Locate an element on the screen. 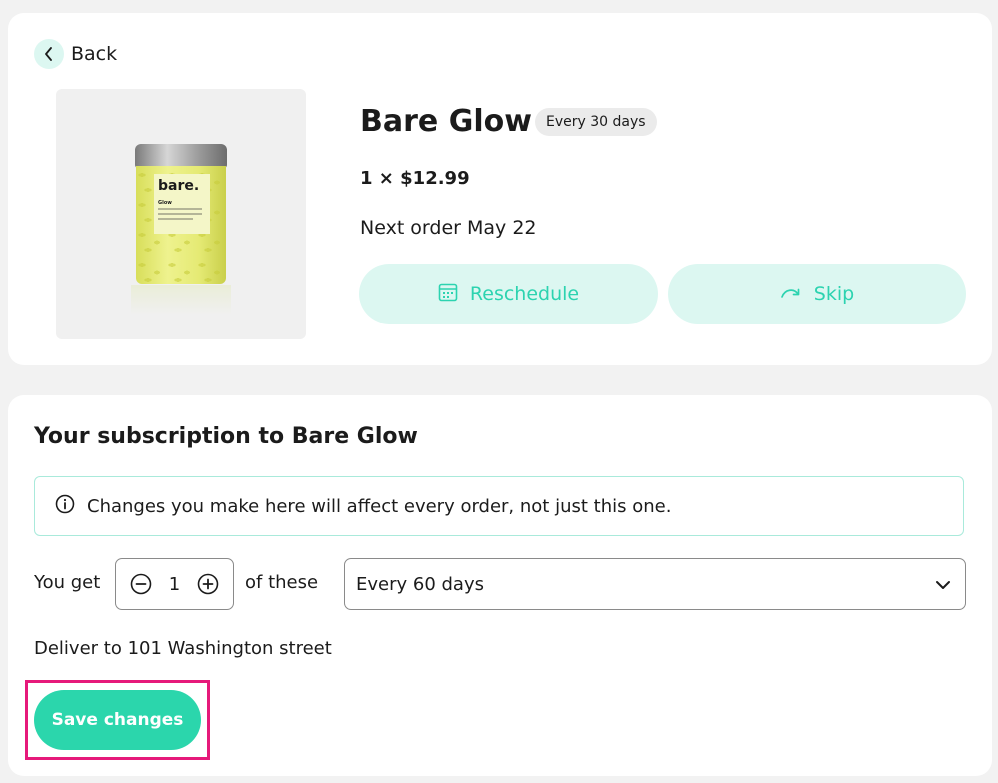 The image size is (998, 783). subscription-title: Your subscription to Bare Glow is located at coordinates (226, 436).